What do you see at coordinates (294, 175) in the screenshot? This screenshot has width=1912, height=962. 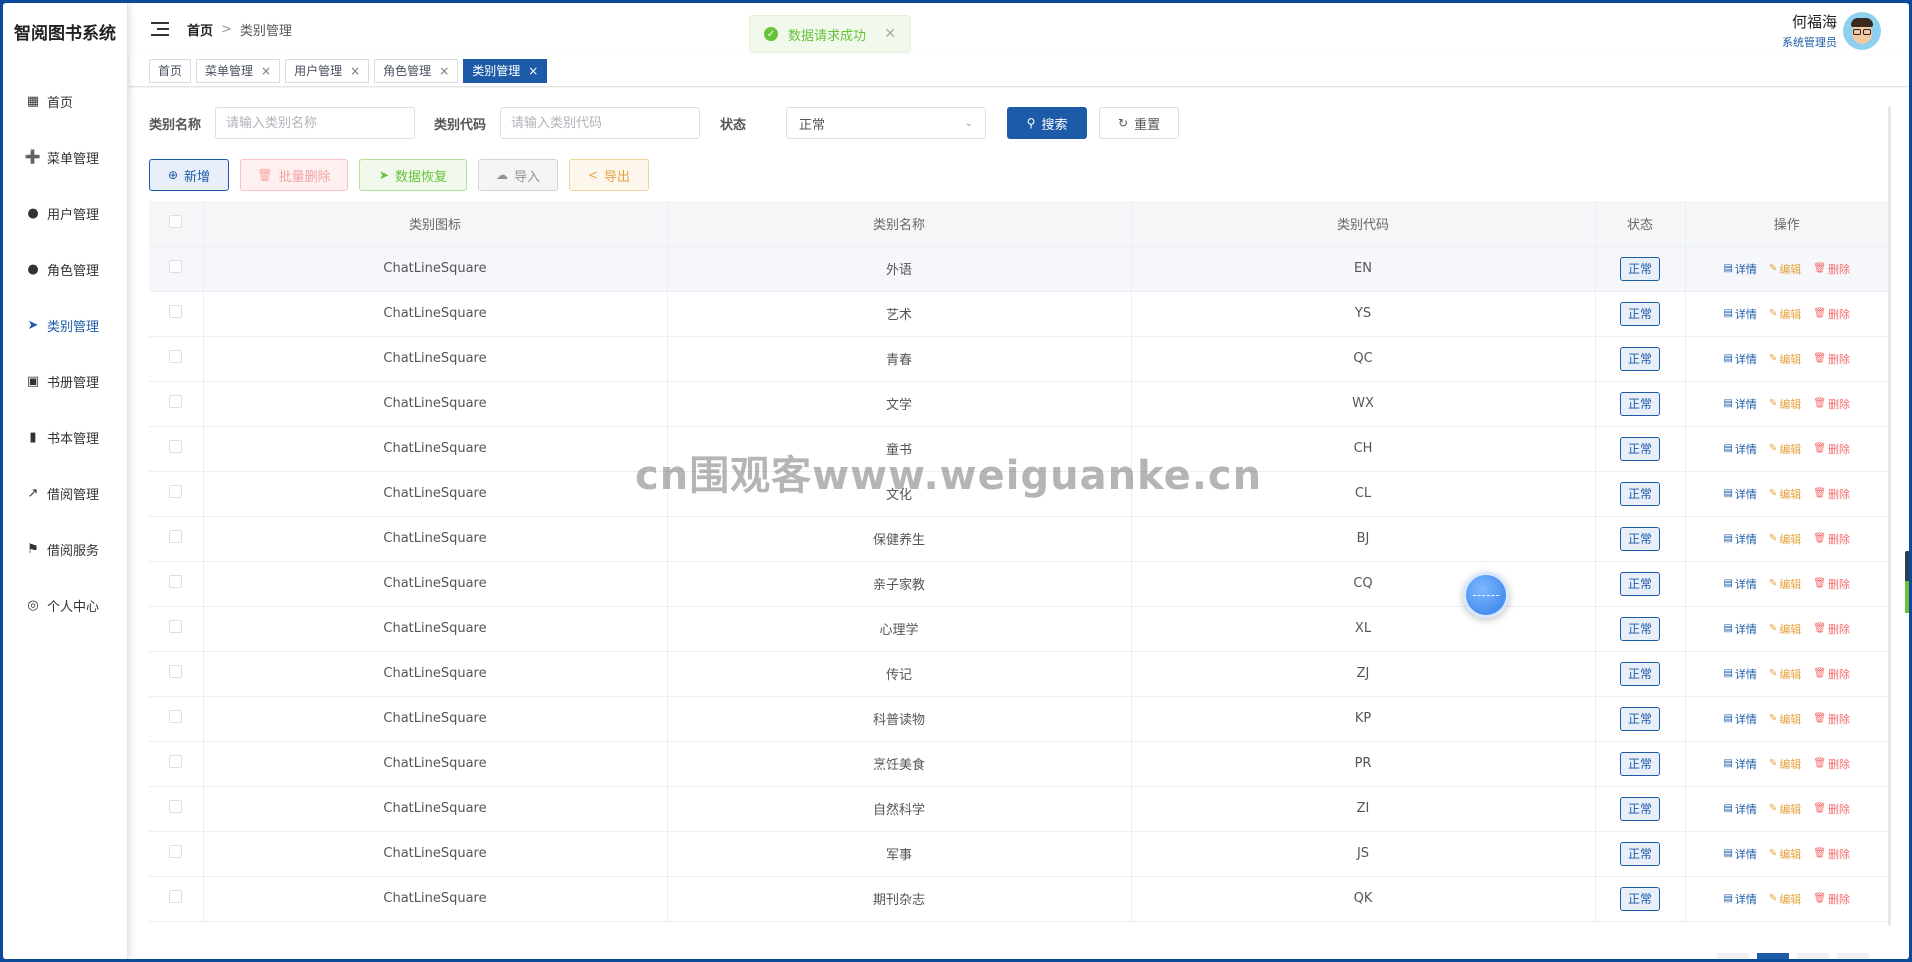 I see `batch-delete-button: 🗑 批量删除` at bounding box center [294, 175].